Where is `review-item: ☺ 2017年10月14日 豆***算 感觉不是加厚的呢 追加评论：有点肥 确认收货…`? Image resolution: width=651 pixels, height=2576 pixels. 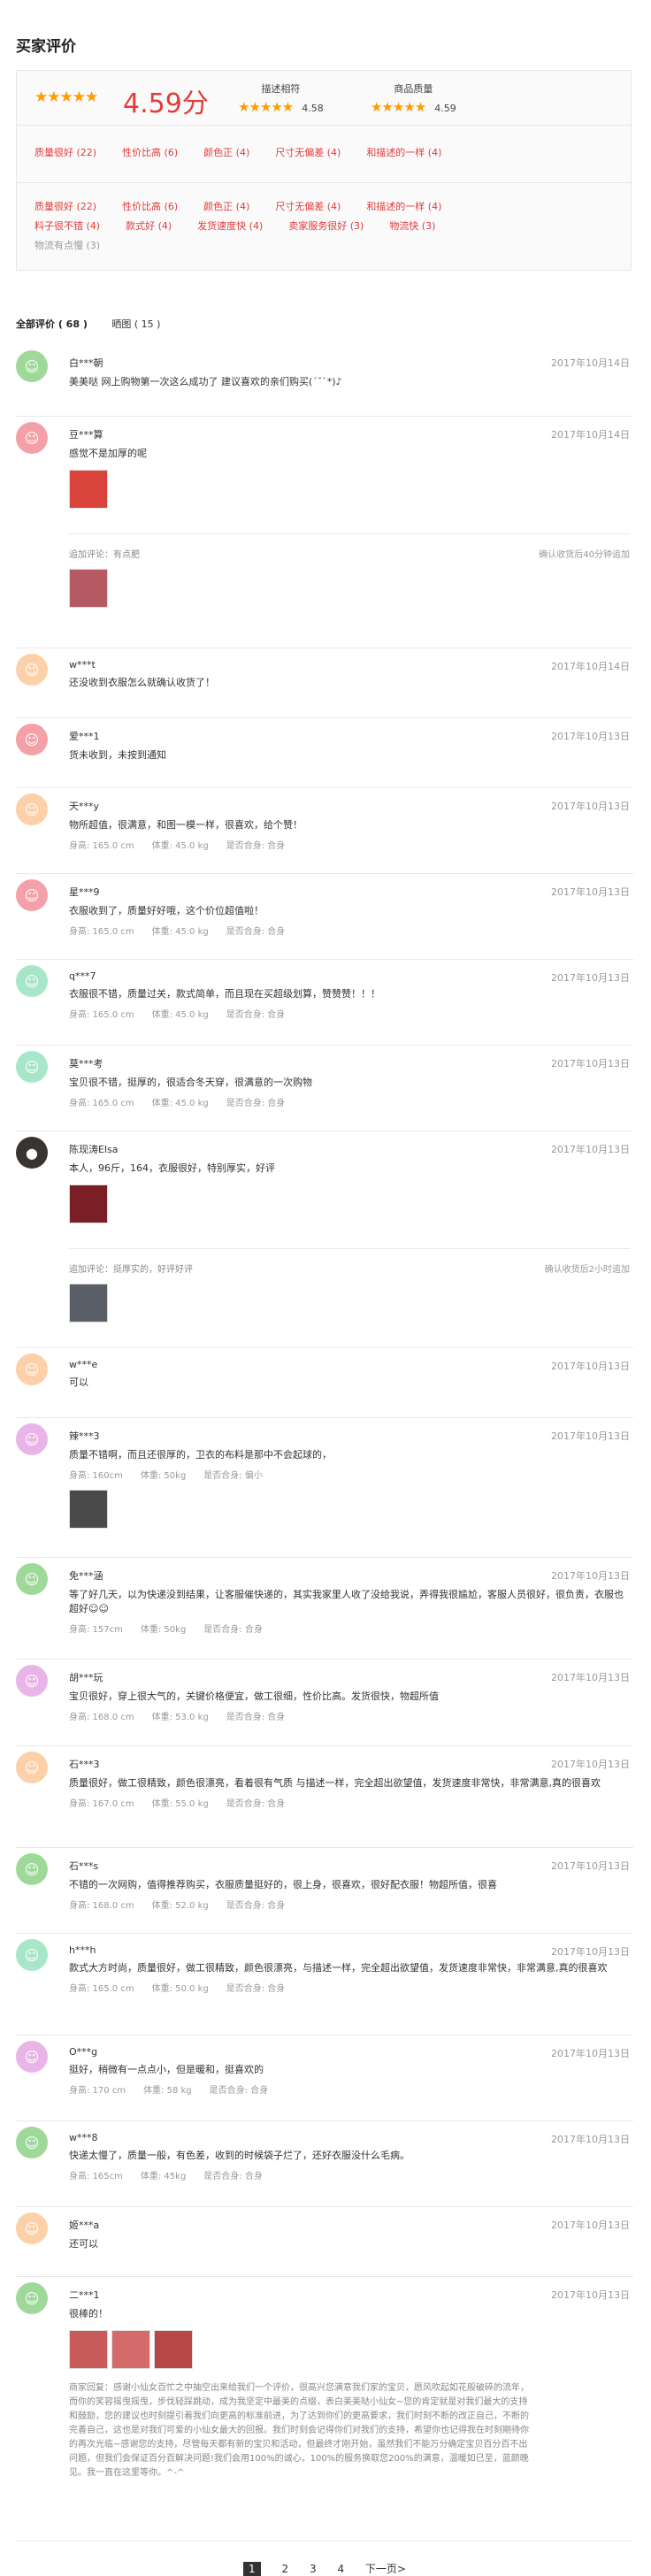
review-item: ☺ 2017年10月14日 豆***算 感觉不是加厚的呢 追加评论：有点肥 确认收货… is located at coordinates (324, 532).